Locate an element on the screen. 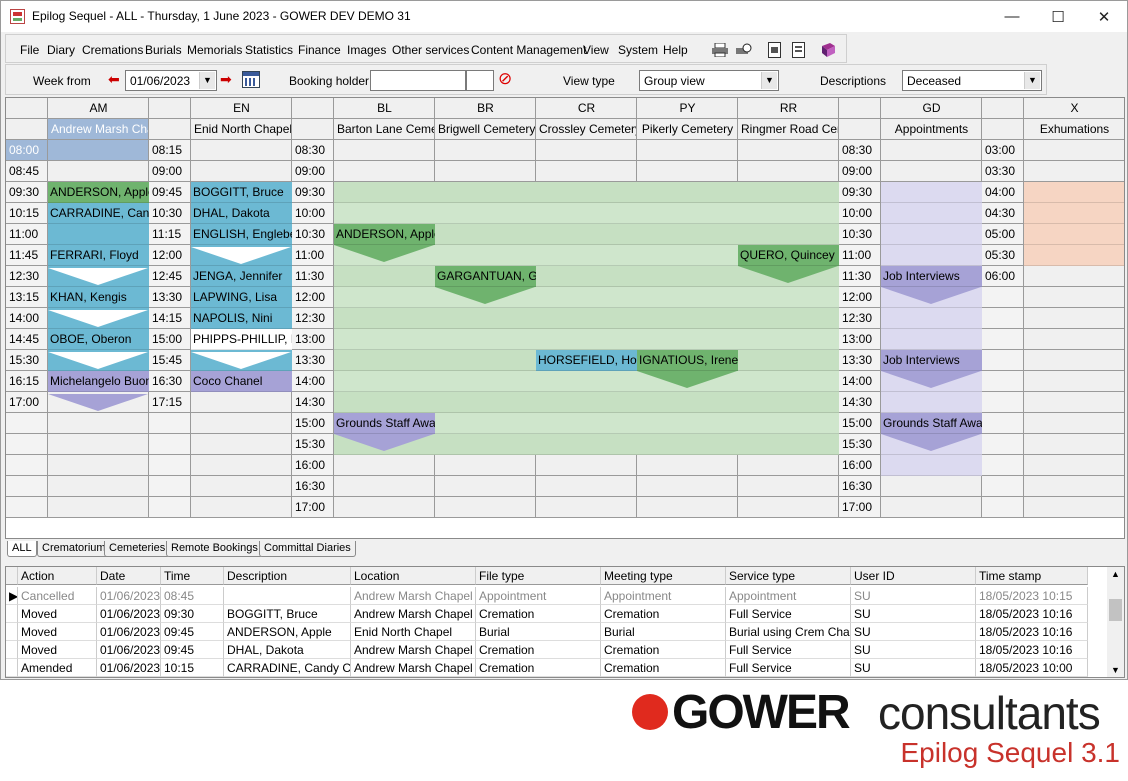  scroll-thumb is located at coordinates (1115, 610).